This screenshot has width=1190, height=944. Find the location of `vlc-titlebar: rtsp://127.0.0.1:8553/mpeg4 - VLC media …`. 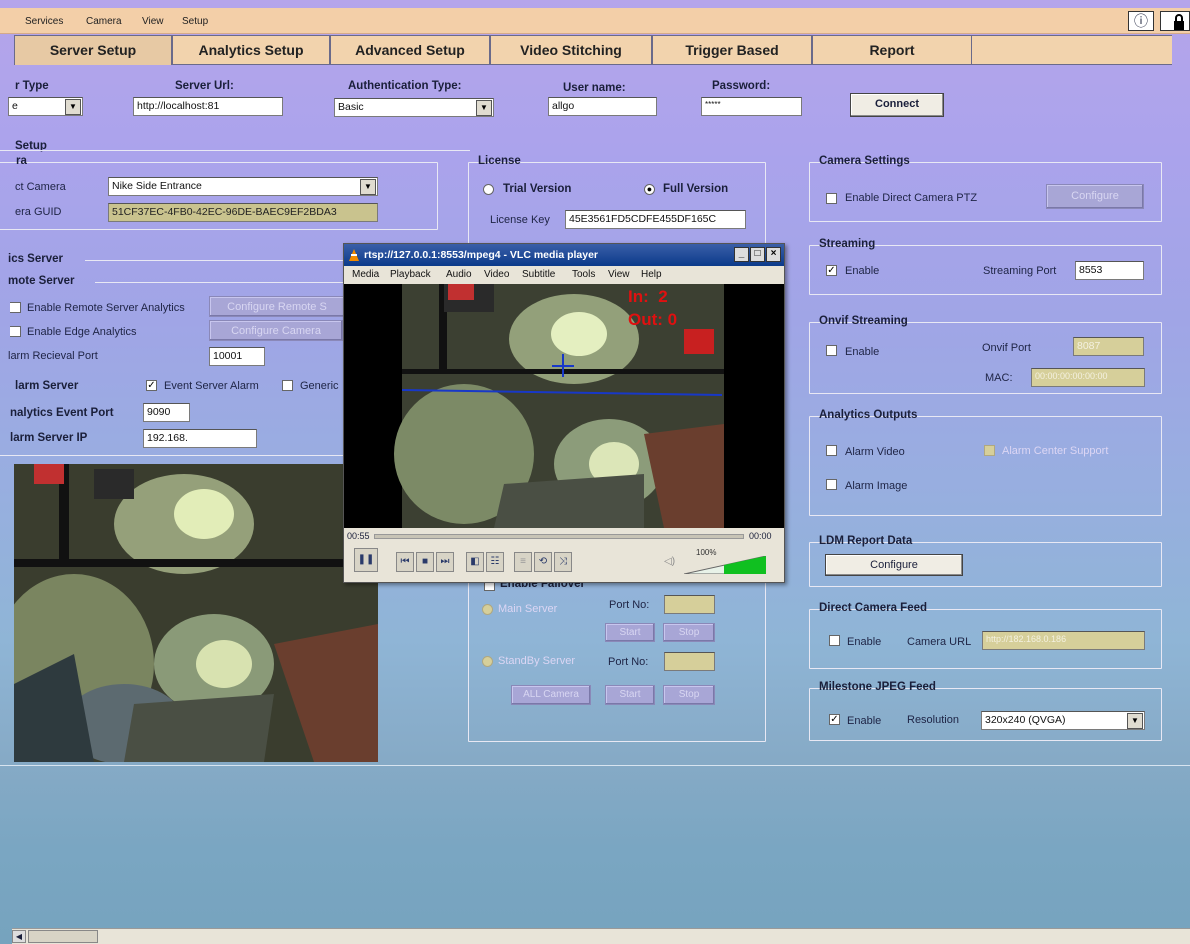

vlc-titlebar: rtsp://127.0.0.1:8553/mpeg4 - VLC media … is located at coordinates (564, 255).